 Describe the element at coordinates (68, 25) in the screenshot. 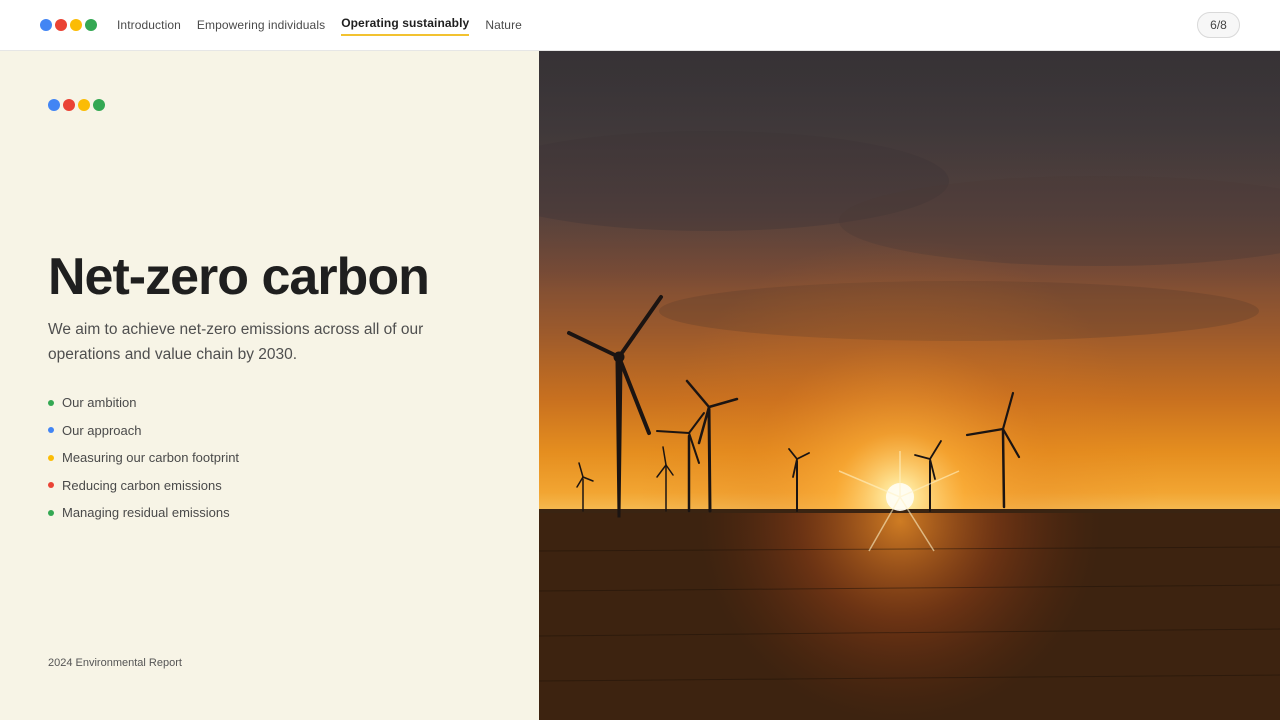

I see `logo` at that location.